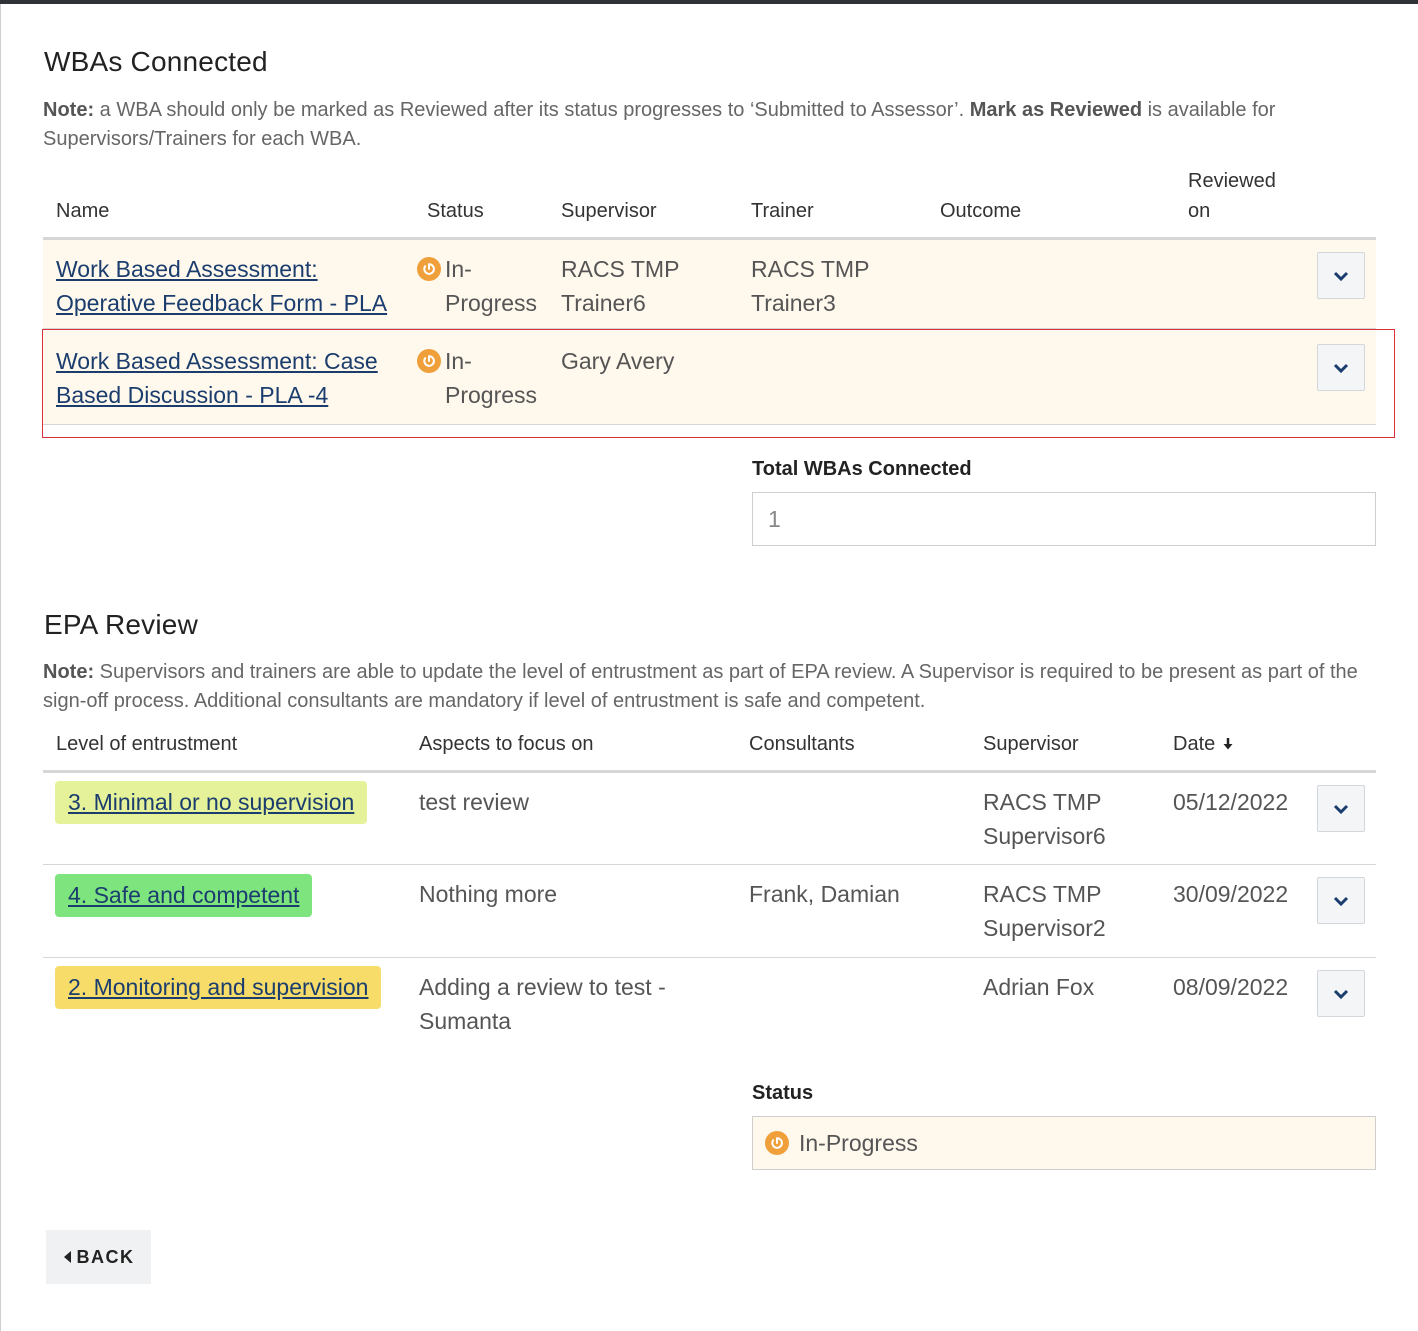 This screenshot has height=1331, width=1418. What do you see at coordinates (810, 269) in the screenshot?
I see `wba-row1-trainer-line1: RACS TMP` at bounding box center [810, 269].